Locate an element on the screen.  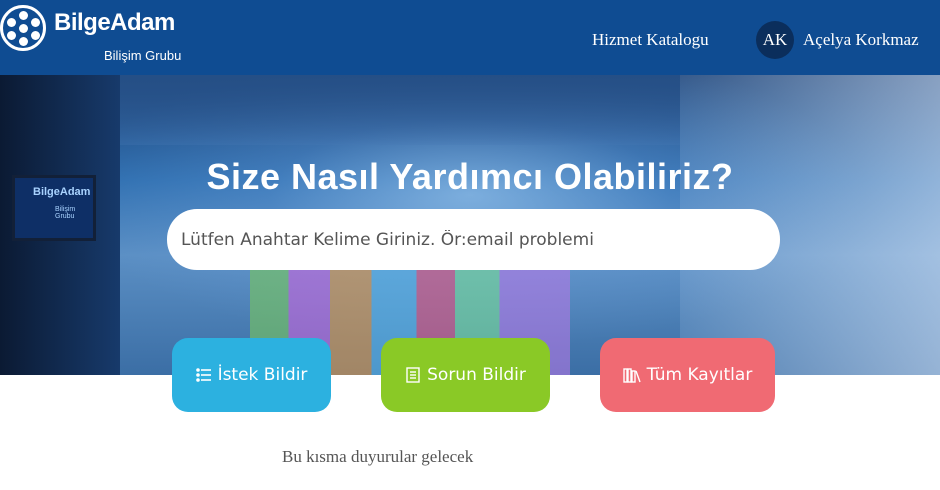
tum-kayitlar-label: Tüm Kayıtlar is located at coordinates (699, 375).